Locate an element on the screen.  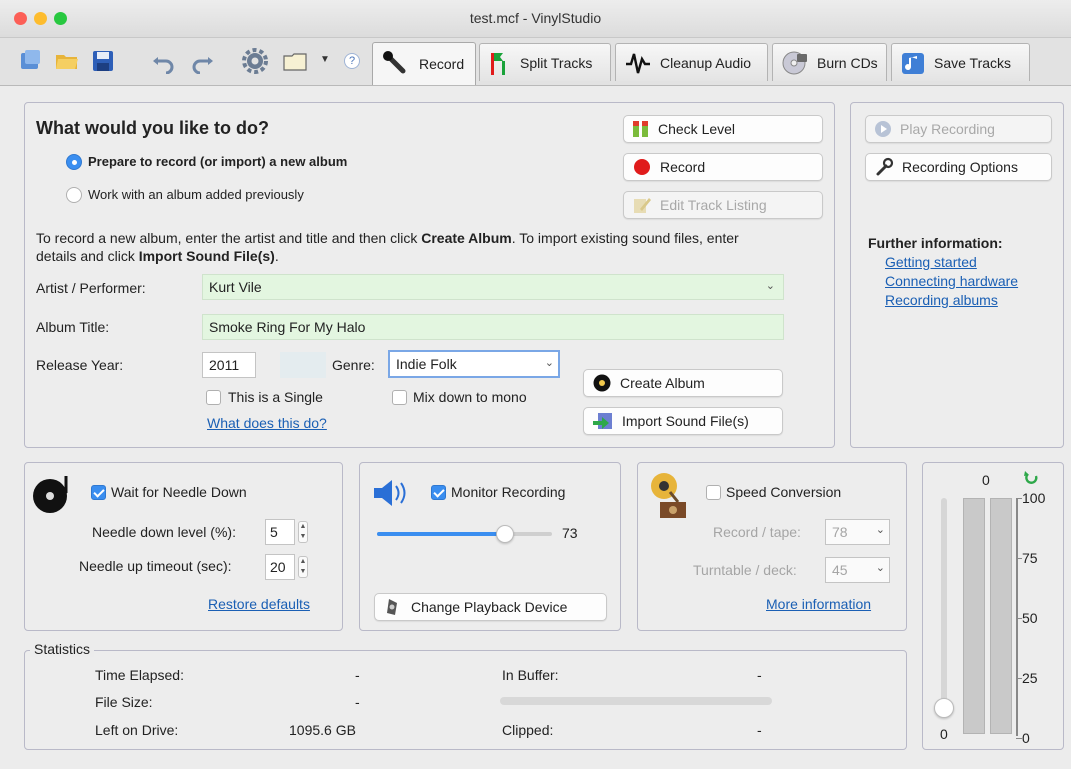
undo-icon is located at coordinates (163, 61).